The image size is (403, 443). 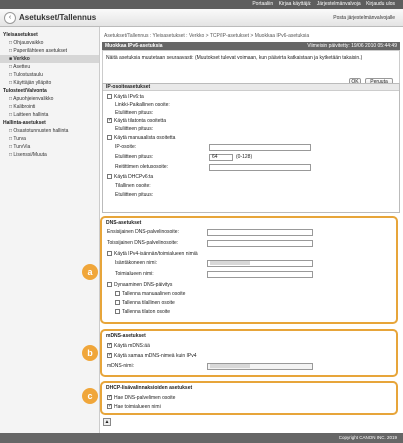 I want to click on use-ipv4-names-checkbox, so click(x=109, y=254).